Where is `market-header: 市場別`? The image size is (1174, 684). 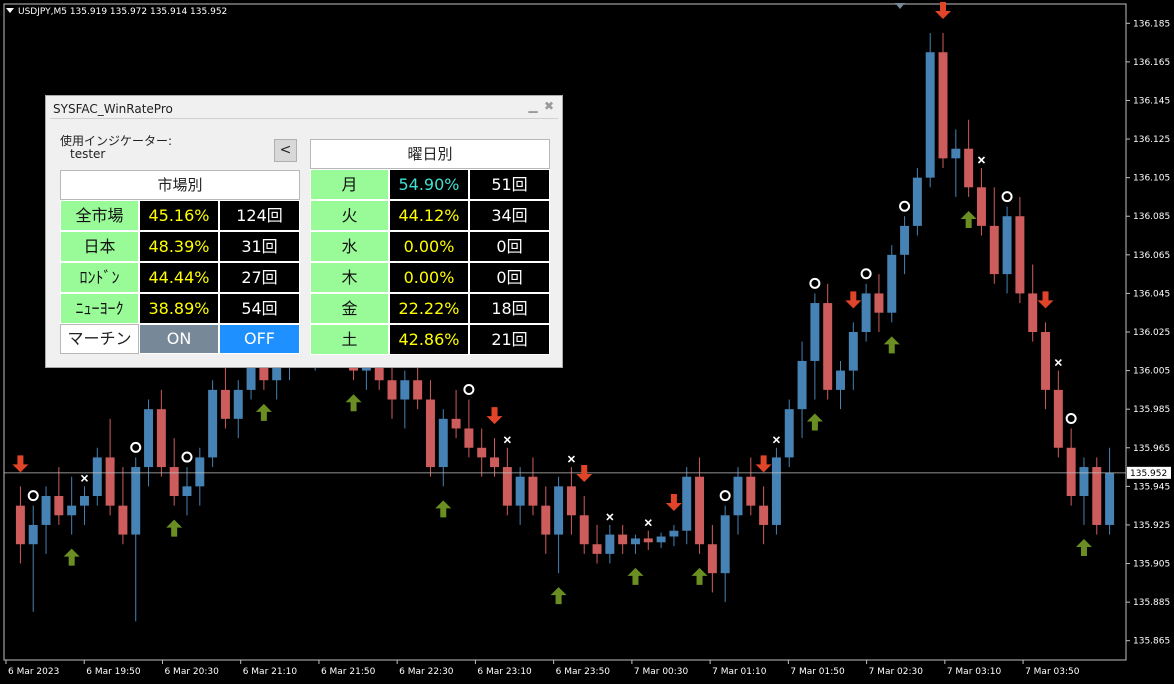 market-header: 市場別 is located at coordinates (180, 185).